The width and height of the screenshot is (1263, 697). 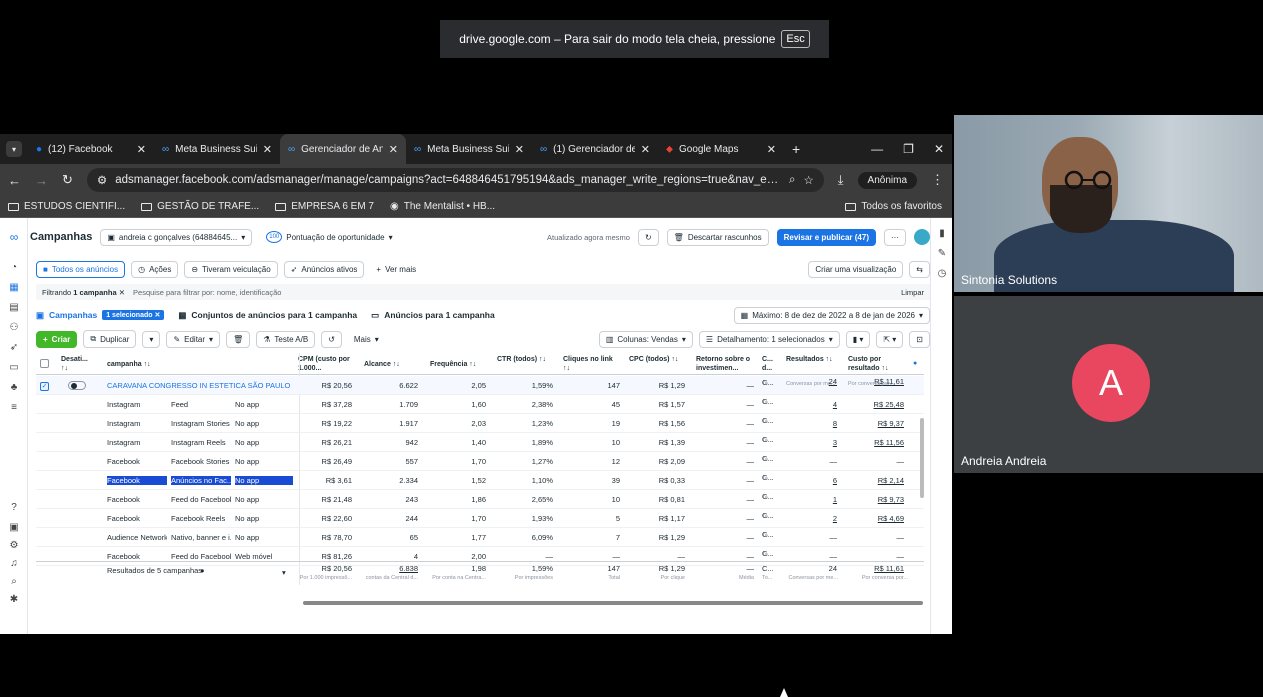 What do you see at coordinates (887, 180) in the screenshot?
I see `incognito-badge: Anônima` at bounding box center [887, 180].